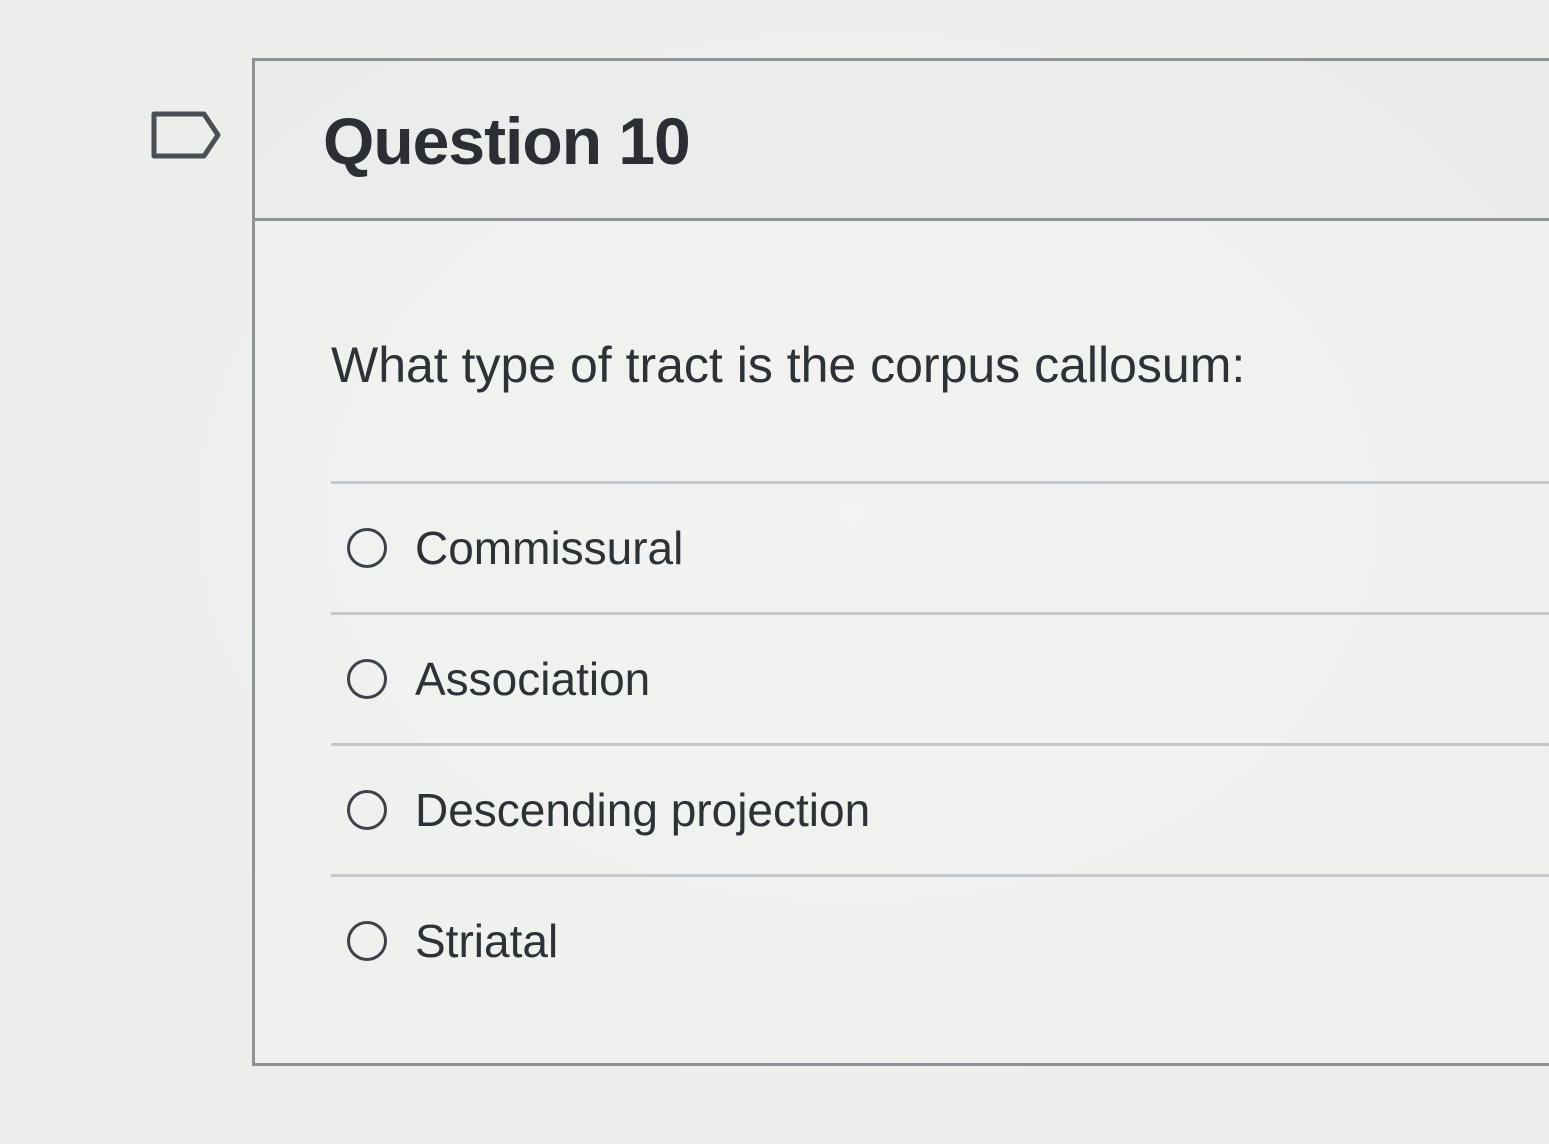  I want to click on flag-question-icon, so click(186, 135).